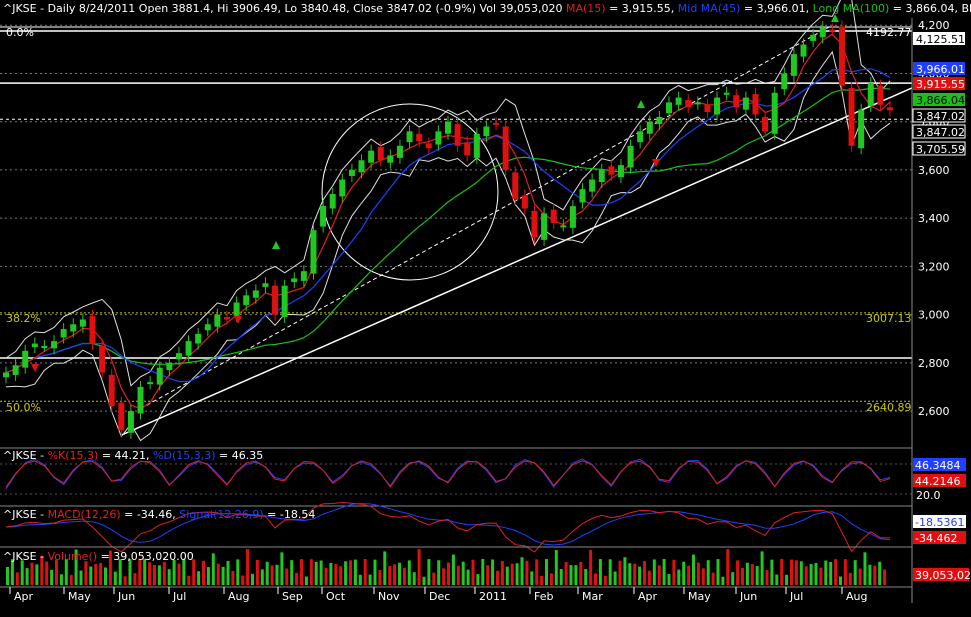 The image size is (971, 617). Describe the element at coordinates (940, 84) in the screenshot. I see `price-badge: 3,915.55` at that location.